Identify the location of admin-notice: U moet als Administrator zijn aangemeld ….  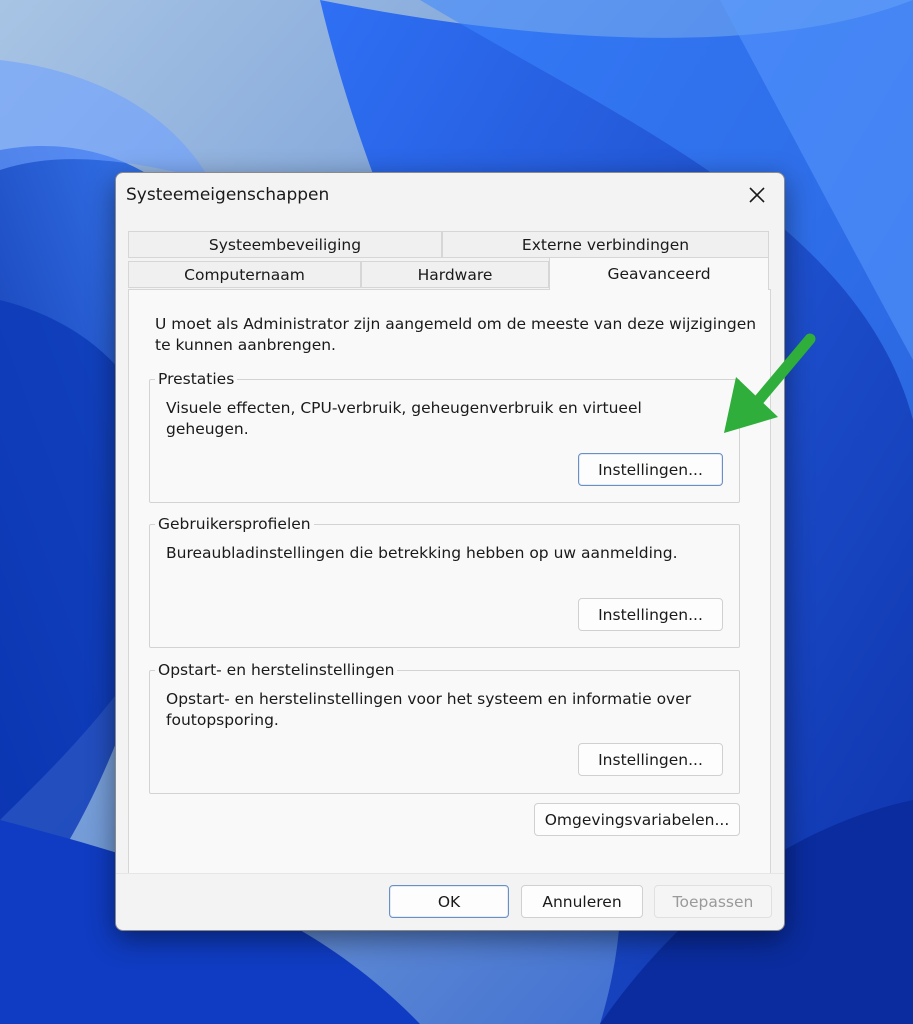
(456, 334).